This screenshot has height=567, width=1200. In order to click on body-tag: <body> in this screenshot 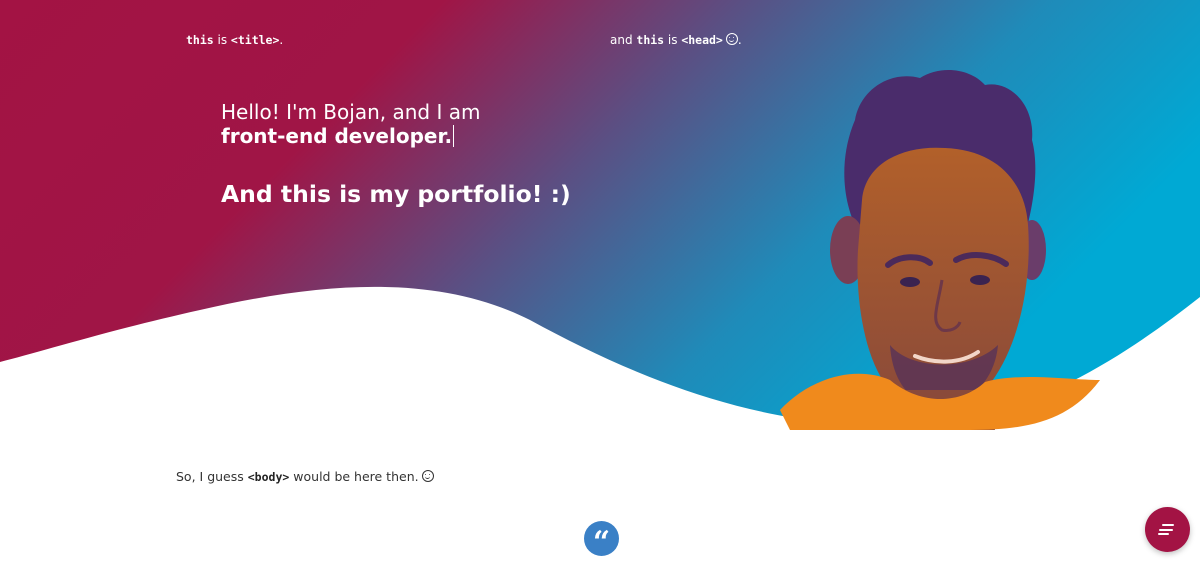, I will do `click(268, 477)`.